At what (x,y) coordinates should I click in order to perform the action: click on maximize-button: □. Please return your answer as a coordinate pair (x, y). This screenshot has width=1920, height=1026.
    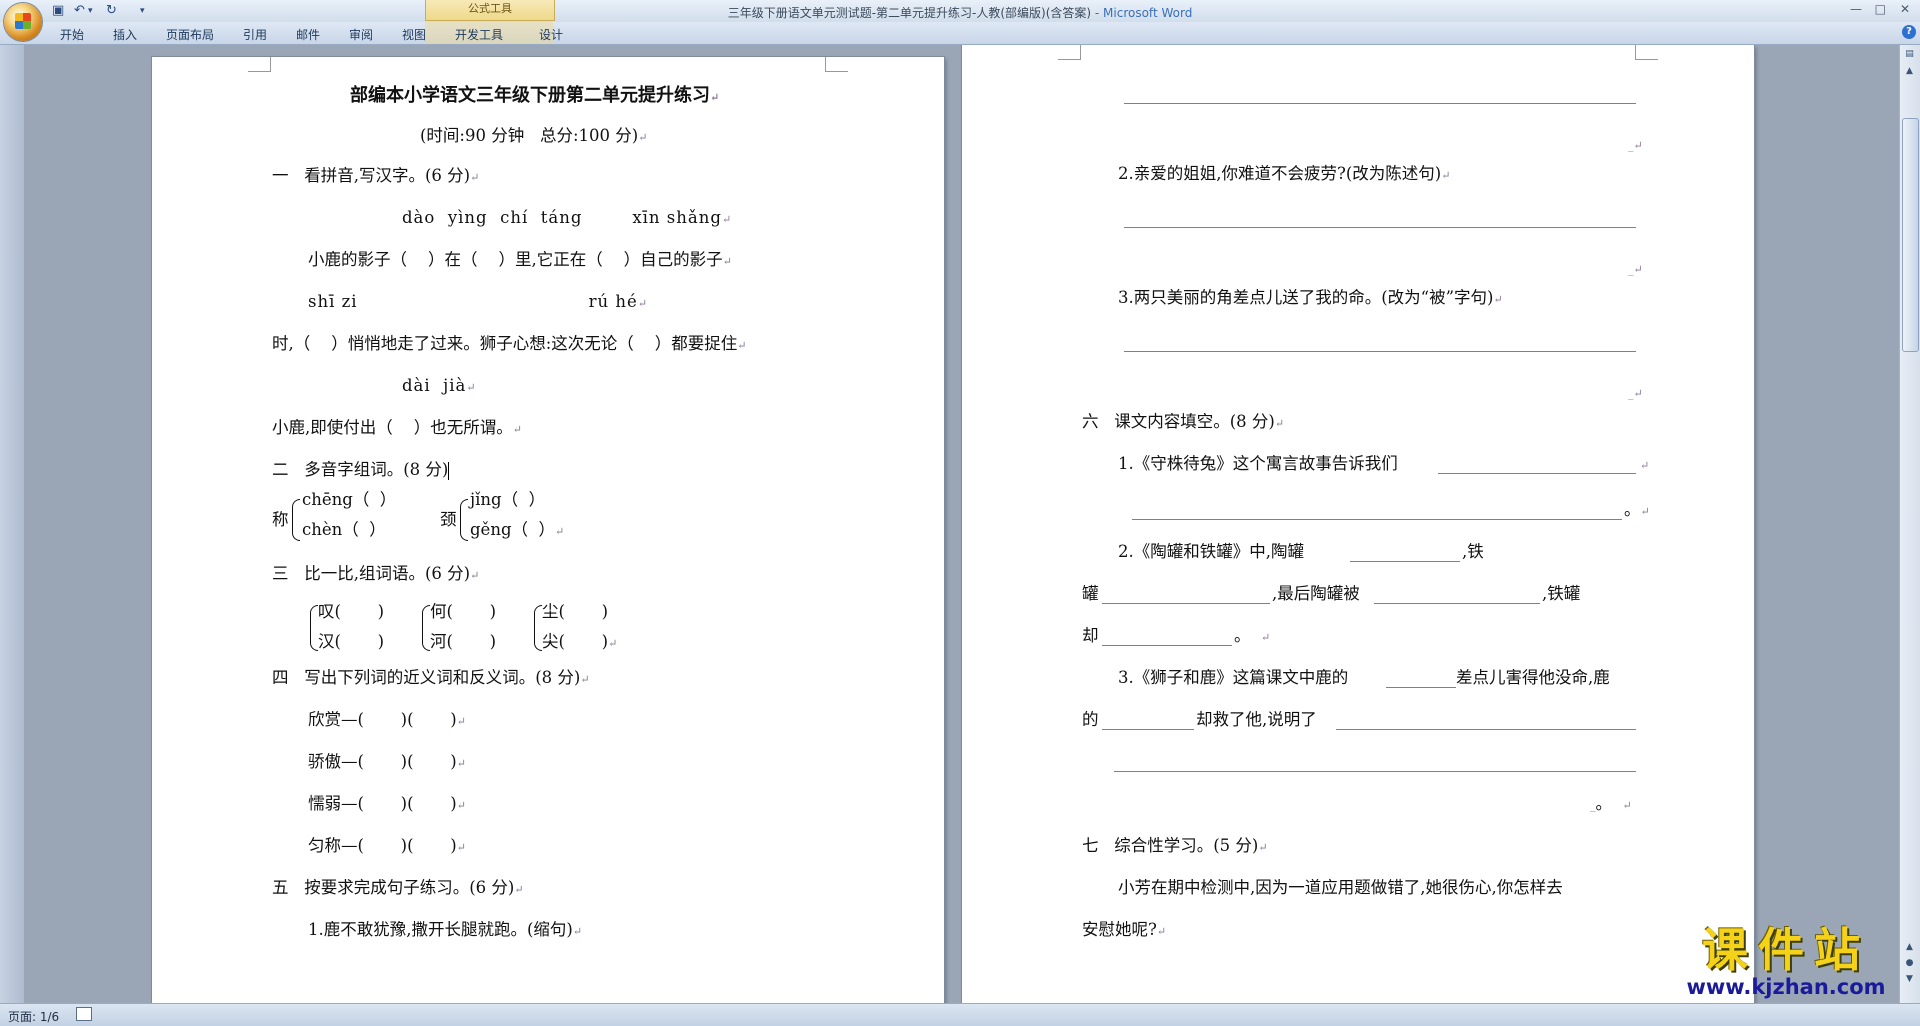
    Looking at the image, I should click on (1880, 9).